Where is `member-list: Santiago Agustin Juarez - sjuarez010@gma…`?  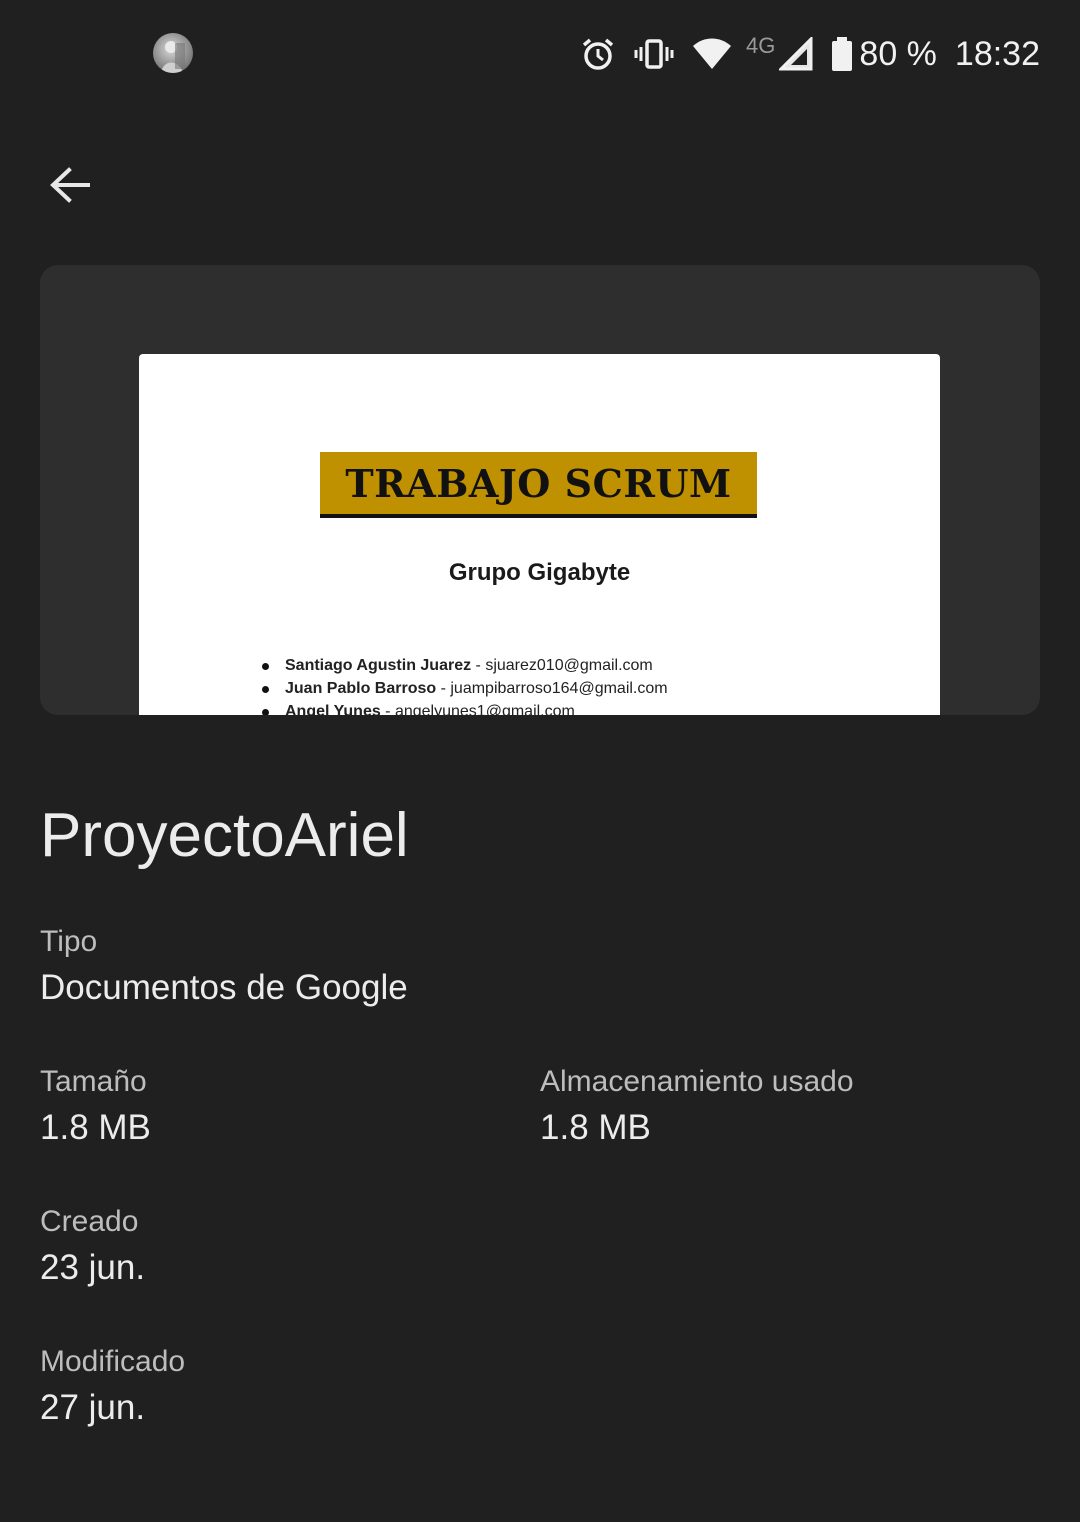 member-list: Santiago Agustin Juarez - sjuarez010@gma… is located at coordinates (463, 684).